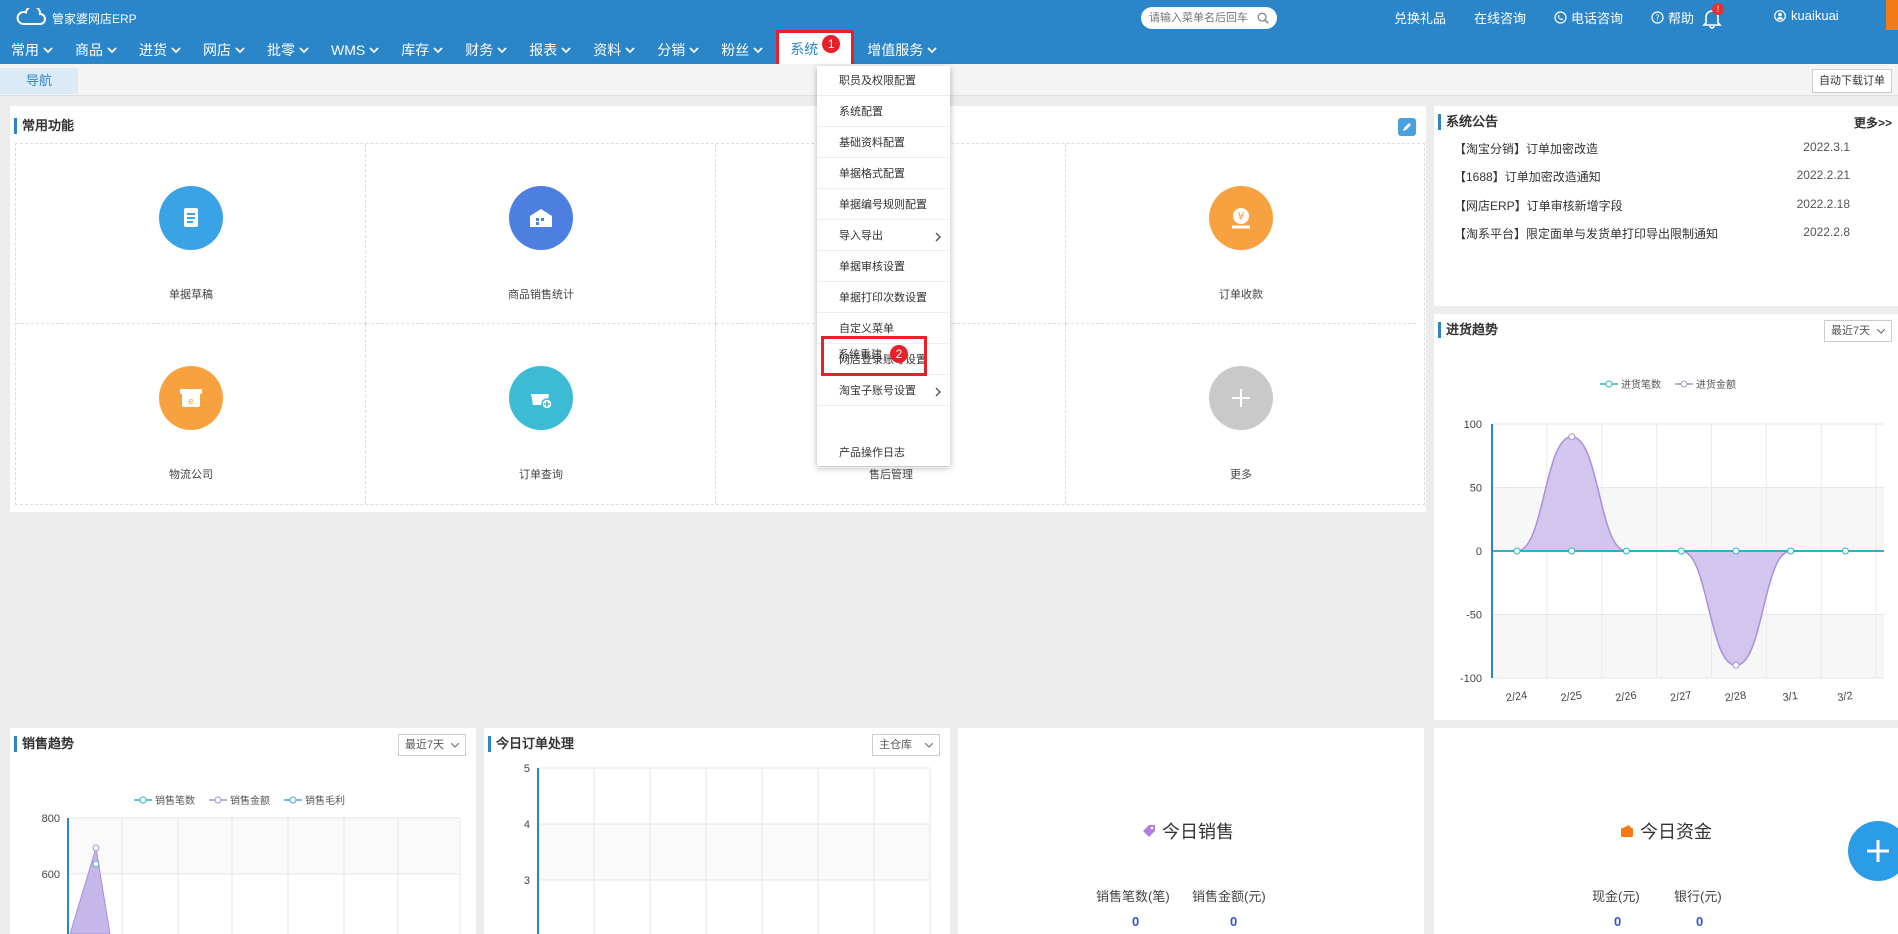 The height and width of the screenshot is (934, 1898). I want to click on function-logistics: e 物流公司, so click(191, 414).